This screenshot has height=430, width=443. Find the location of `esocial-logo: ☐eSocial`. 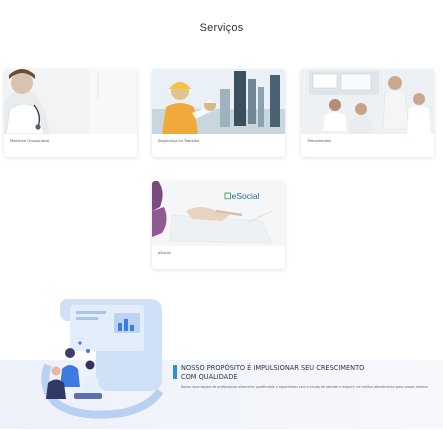

esocial-logo: ☐eSocial is located at coordinates (242, 196).